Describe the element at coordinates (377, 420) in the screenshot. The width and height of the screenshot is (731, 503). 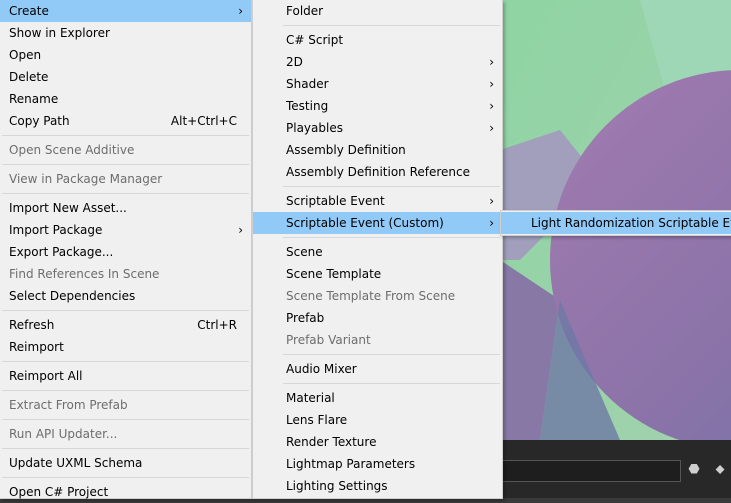
I see `create-item-lens-flare: Lens Flare` at that location.